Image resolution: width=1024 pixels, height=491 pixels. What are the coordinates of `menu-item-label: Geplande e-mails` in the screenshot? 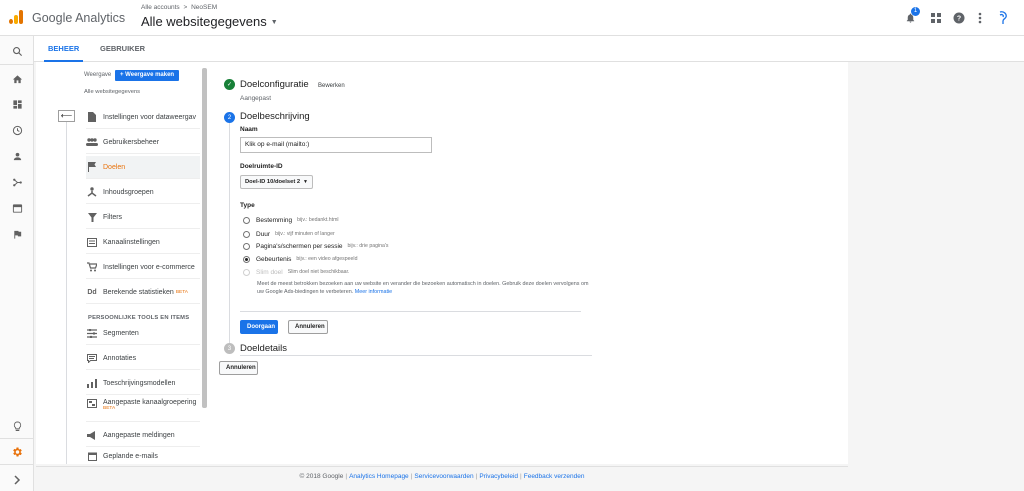 It's located at (130, 456).